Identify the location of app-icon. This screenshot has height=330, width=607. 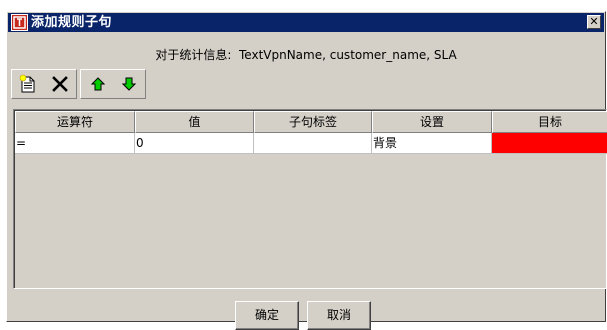
(19, 22).